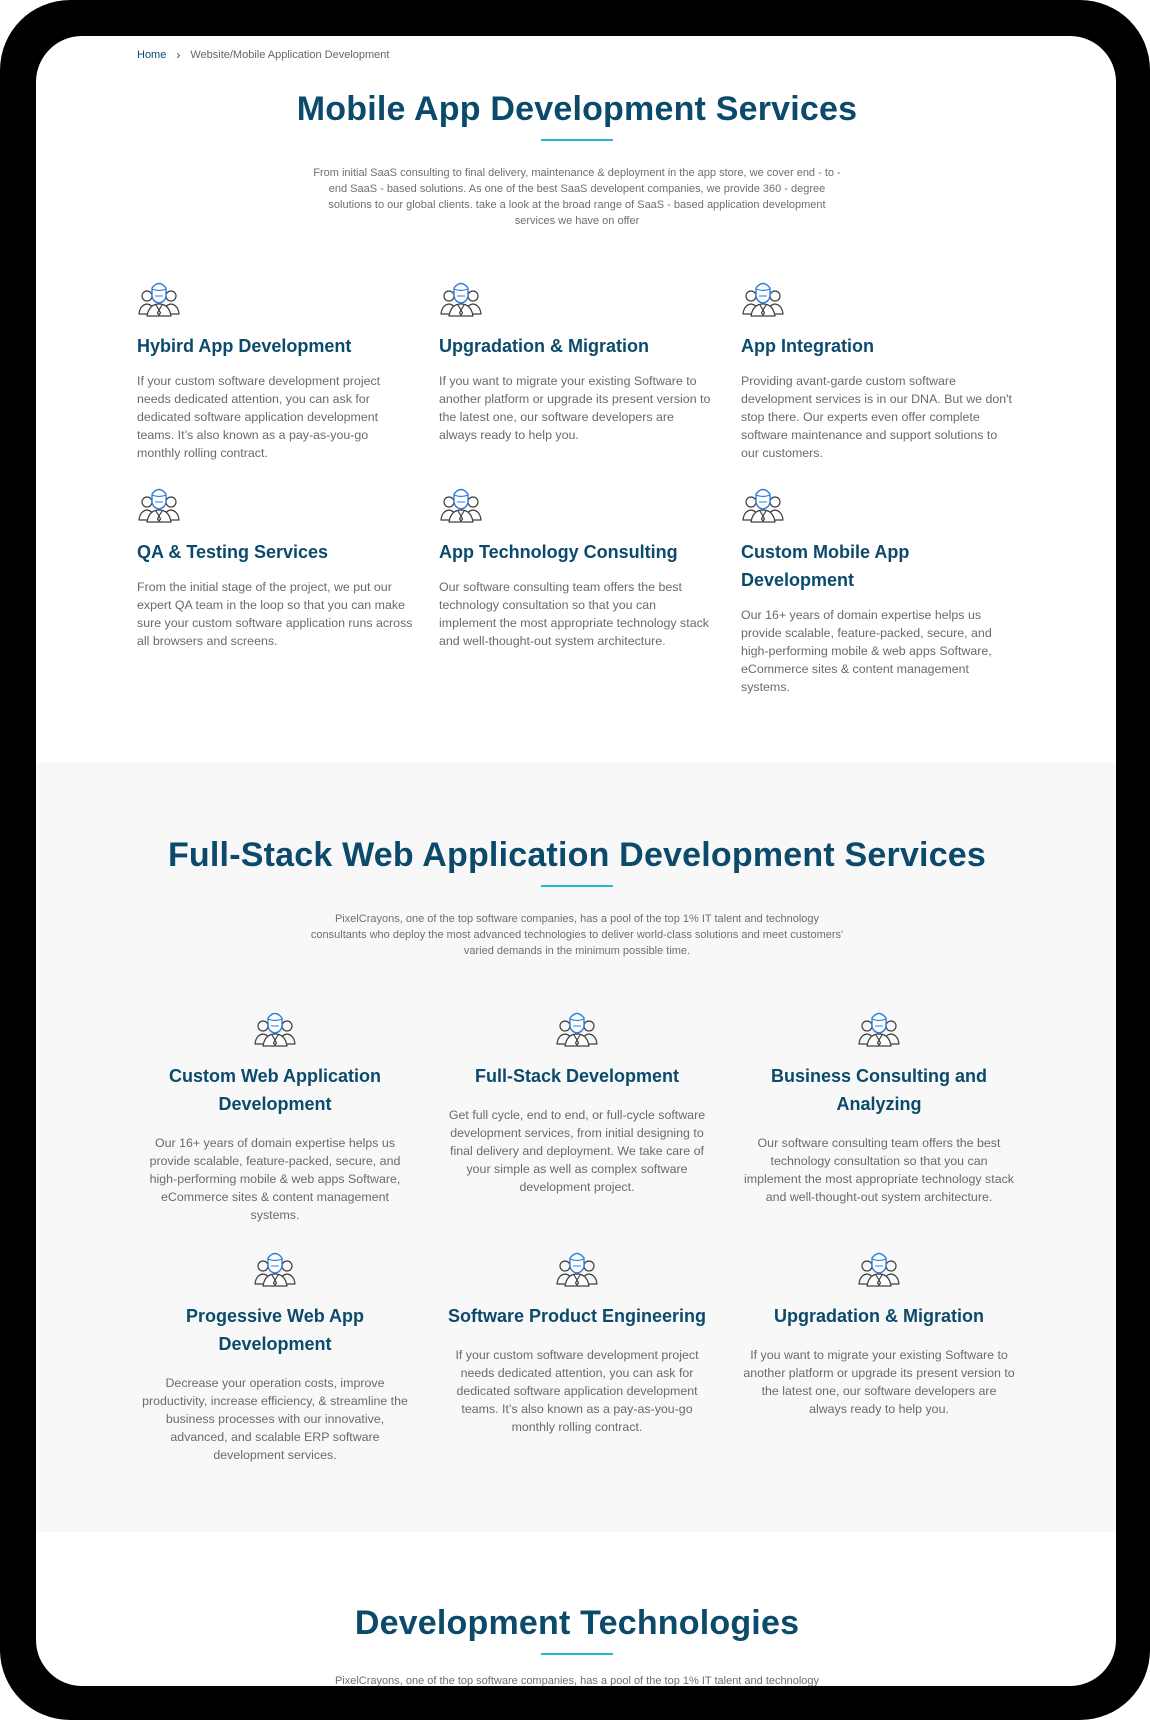 Image resolution: width=1150 pixels, height=1720 pixels. What do you see at coordinates (274, 1090) in the screenshot?
I see `card-title: Custom Web Application Development` at bounding box center [274, 1090].